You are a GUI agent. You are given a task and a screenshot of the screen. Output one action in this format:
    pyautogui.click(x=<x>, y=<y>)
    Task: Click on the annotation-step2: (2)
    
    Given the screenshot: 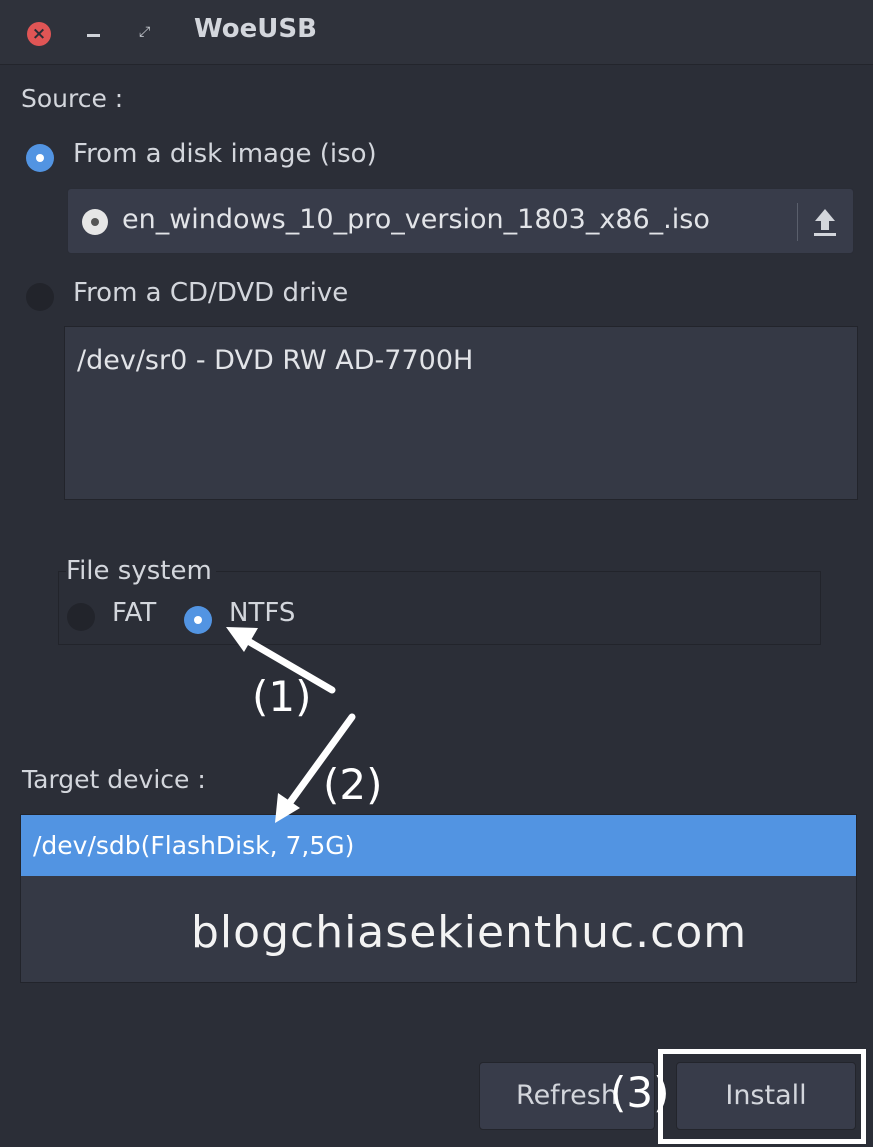 What is the action you would take?
    pyautogui.click(x=353, y=784)
    